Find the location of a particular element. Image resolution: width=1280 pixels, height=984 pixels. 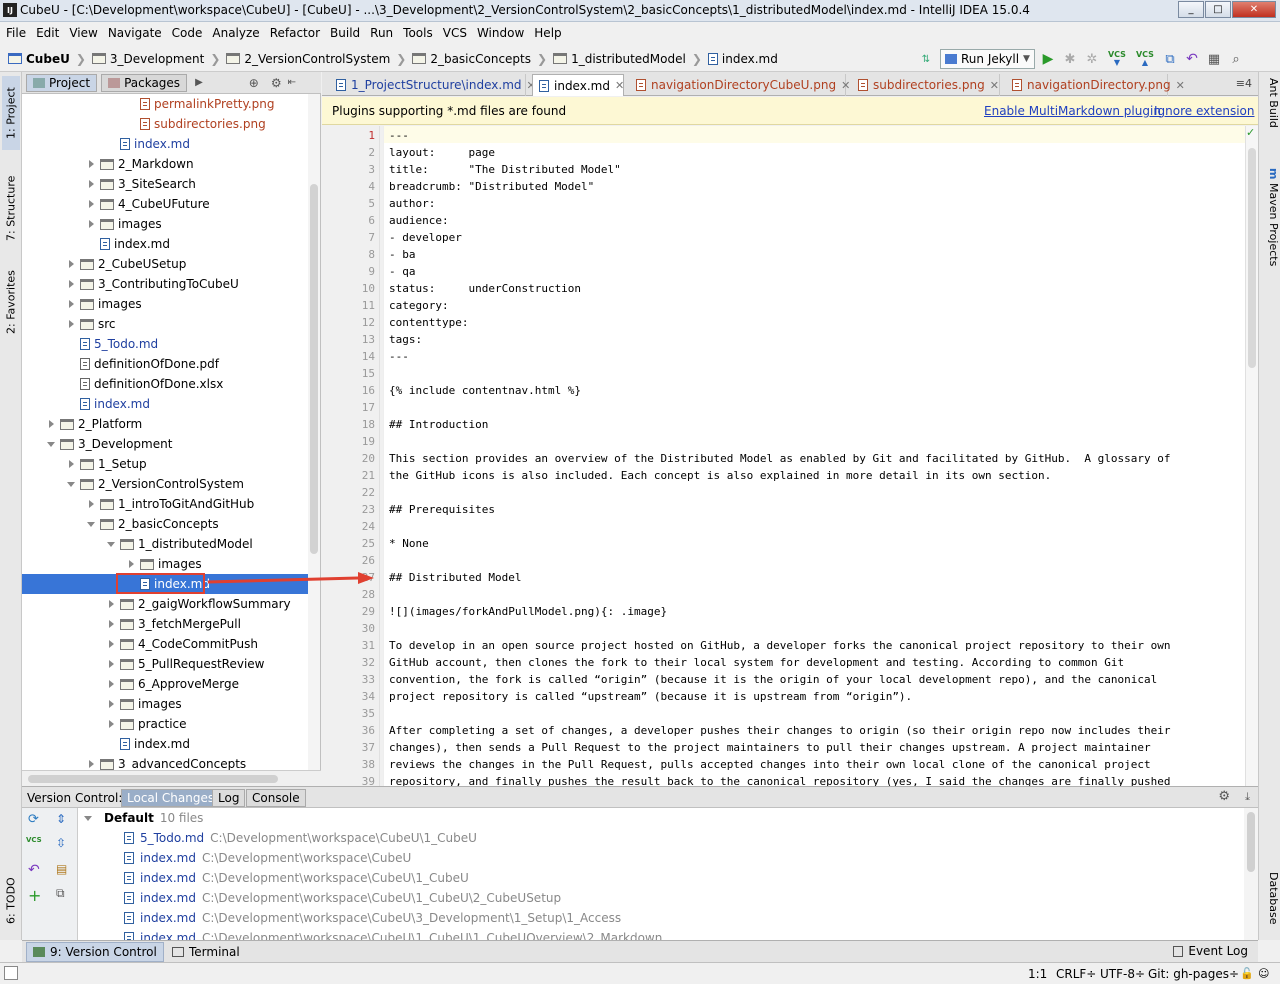

revert-icon: ↶ is located at coordinates (1192, 59).